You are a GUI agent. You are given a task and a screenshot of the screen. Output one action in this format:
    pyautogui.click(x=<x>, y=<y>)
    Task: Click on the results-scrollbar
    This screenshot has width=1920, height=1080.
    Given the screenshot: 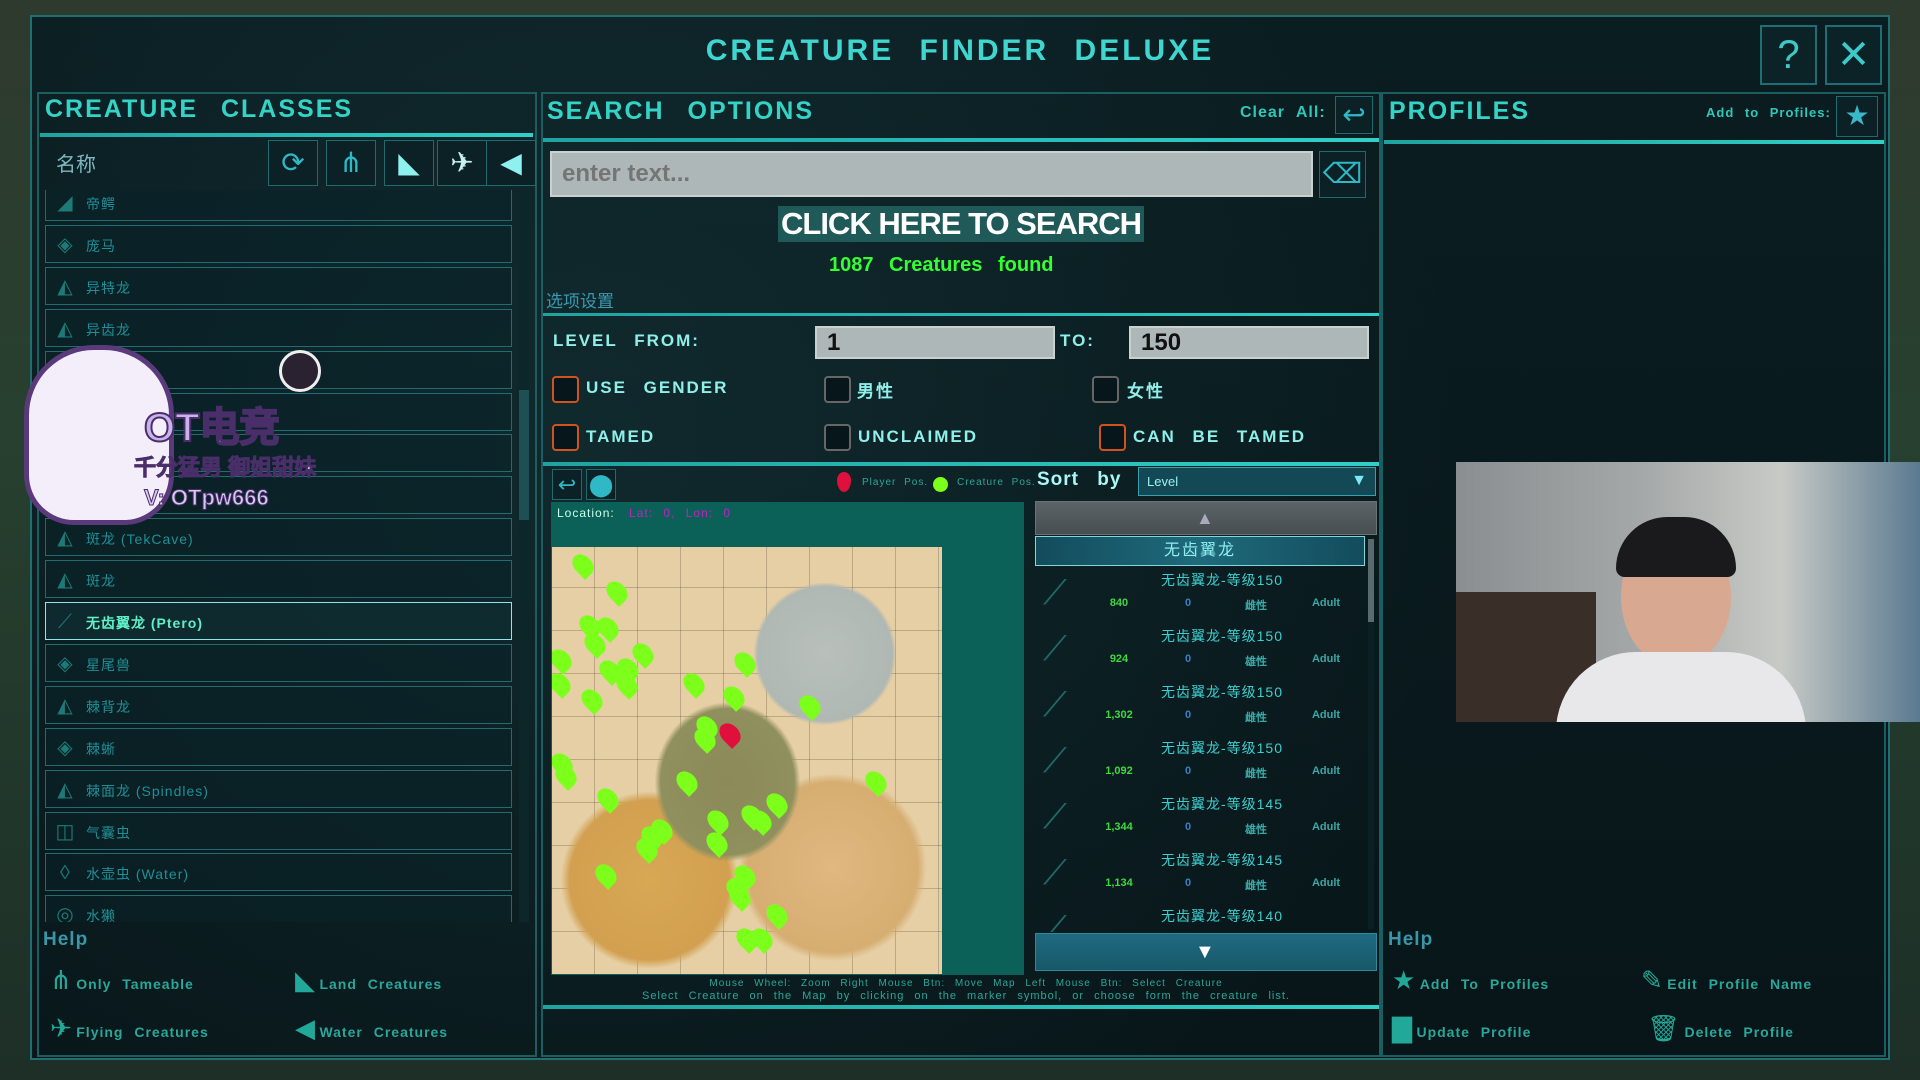 What is the action you would take?
    pyautogui.click(x=1371, y=734)
    